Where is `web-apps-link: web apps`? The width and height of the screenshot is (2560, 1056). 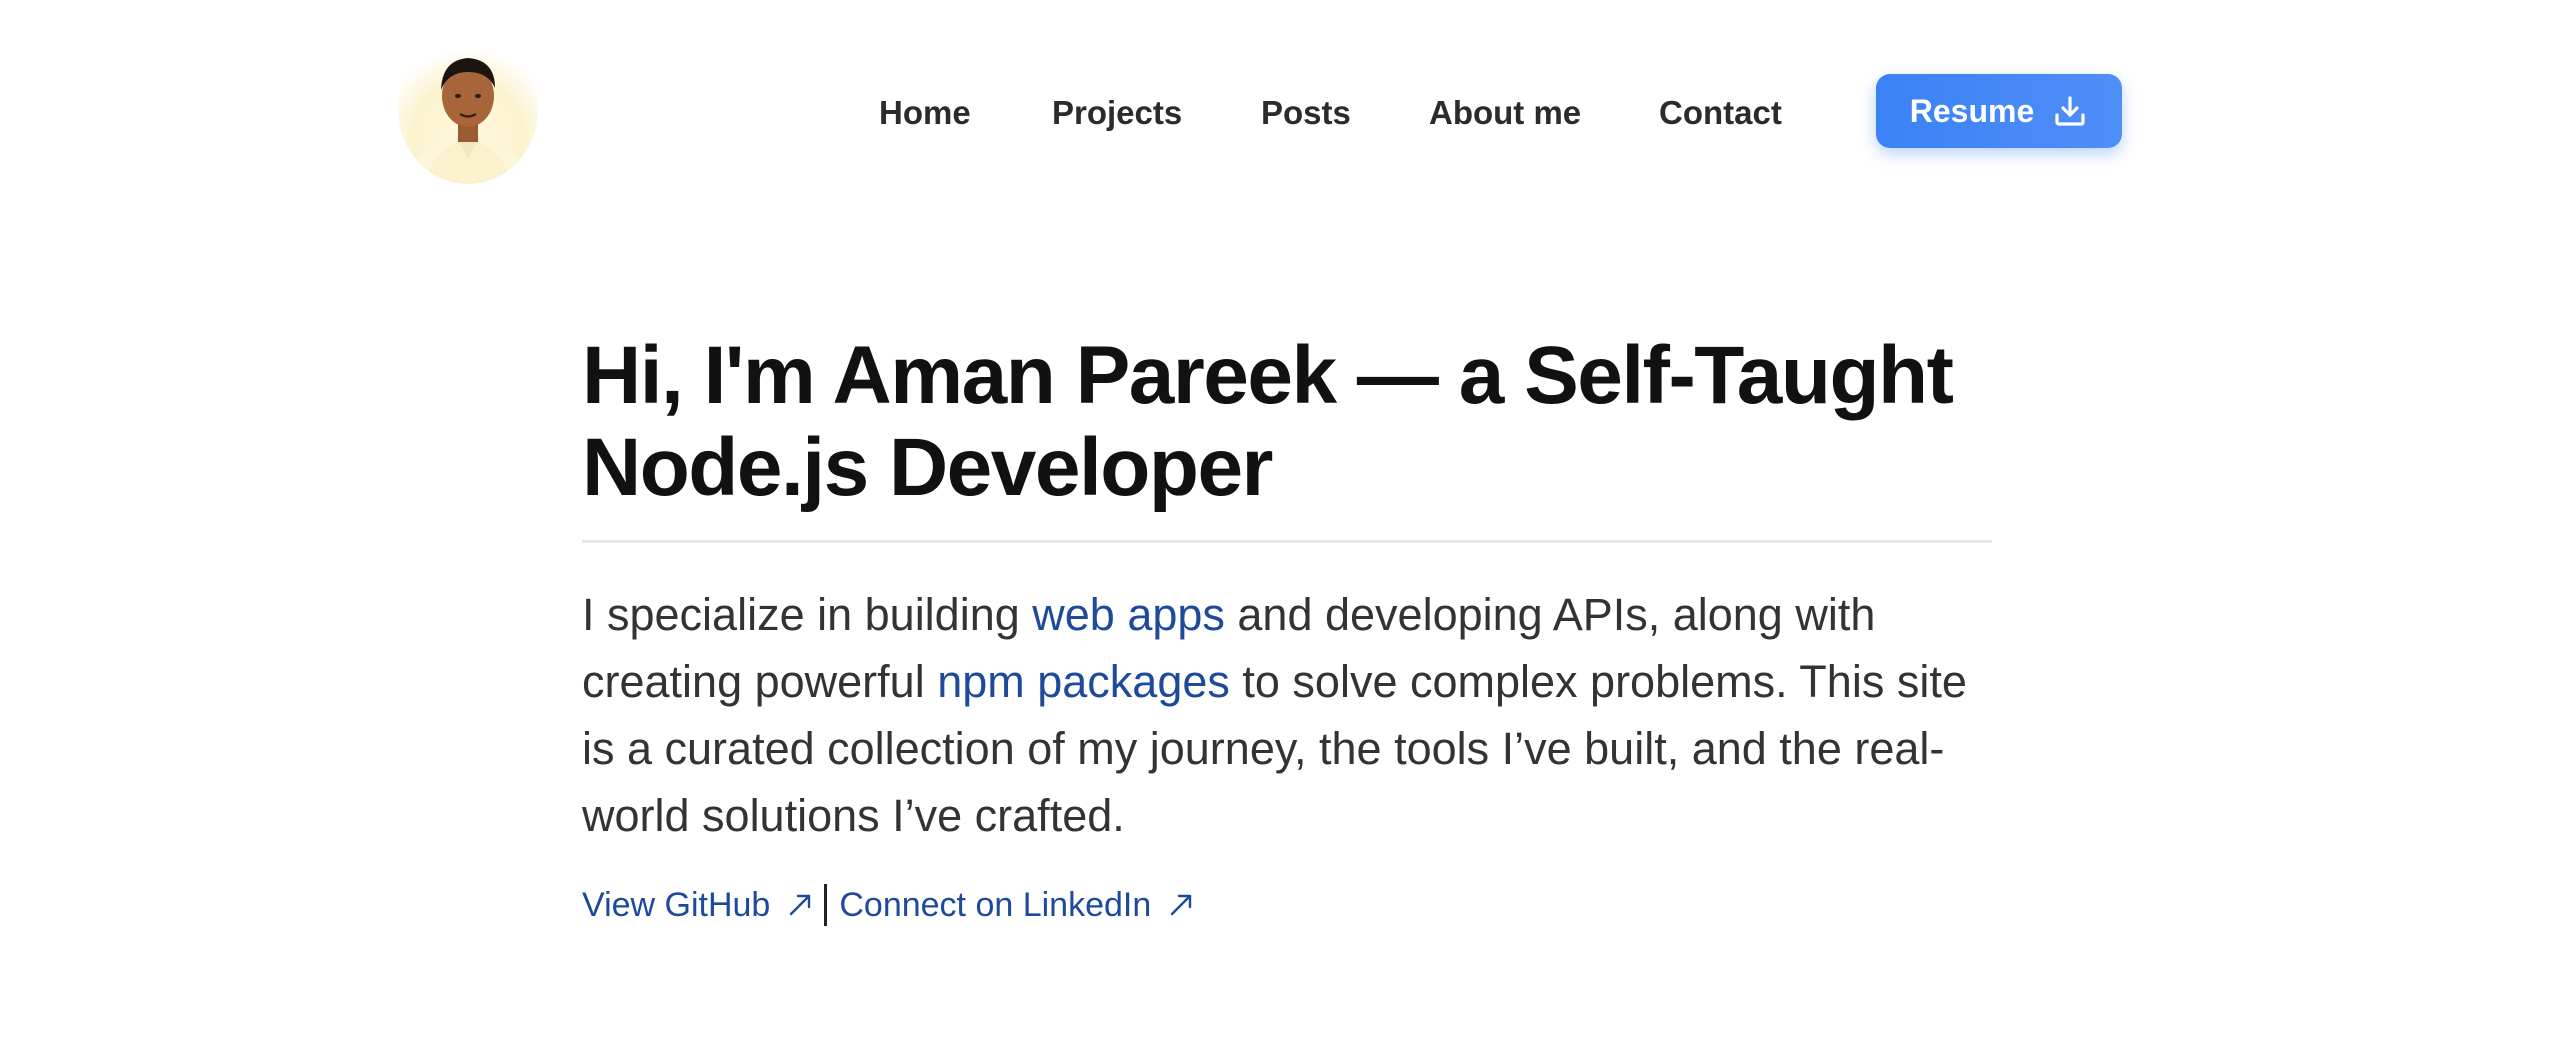 web-apps-link: web apps is located at coordinates (1128, 614).